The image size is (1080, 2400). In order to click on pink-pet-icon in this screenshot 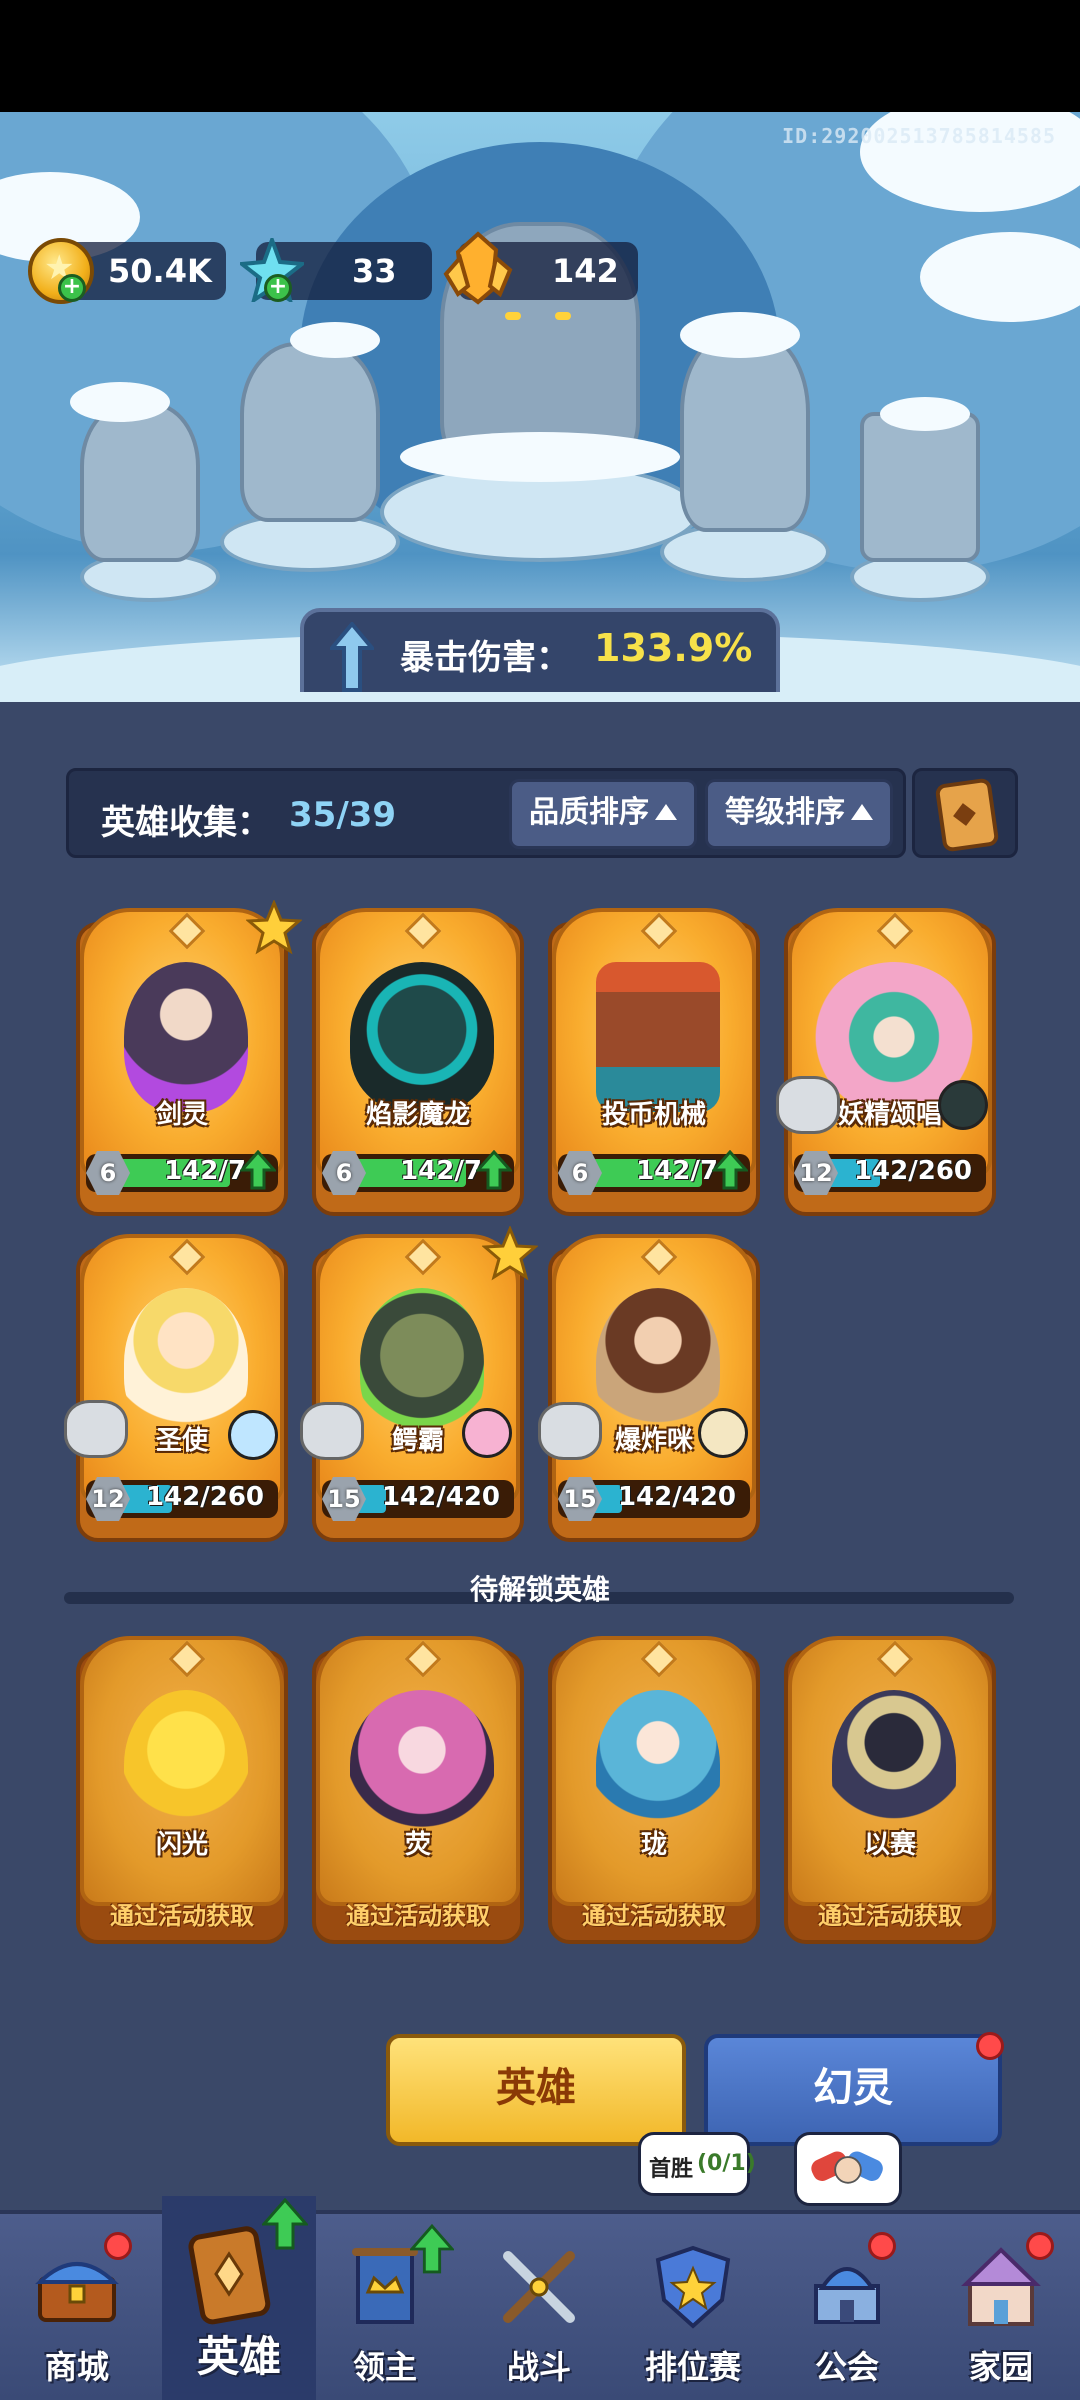, I will do `click(487, 1433)`.